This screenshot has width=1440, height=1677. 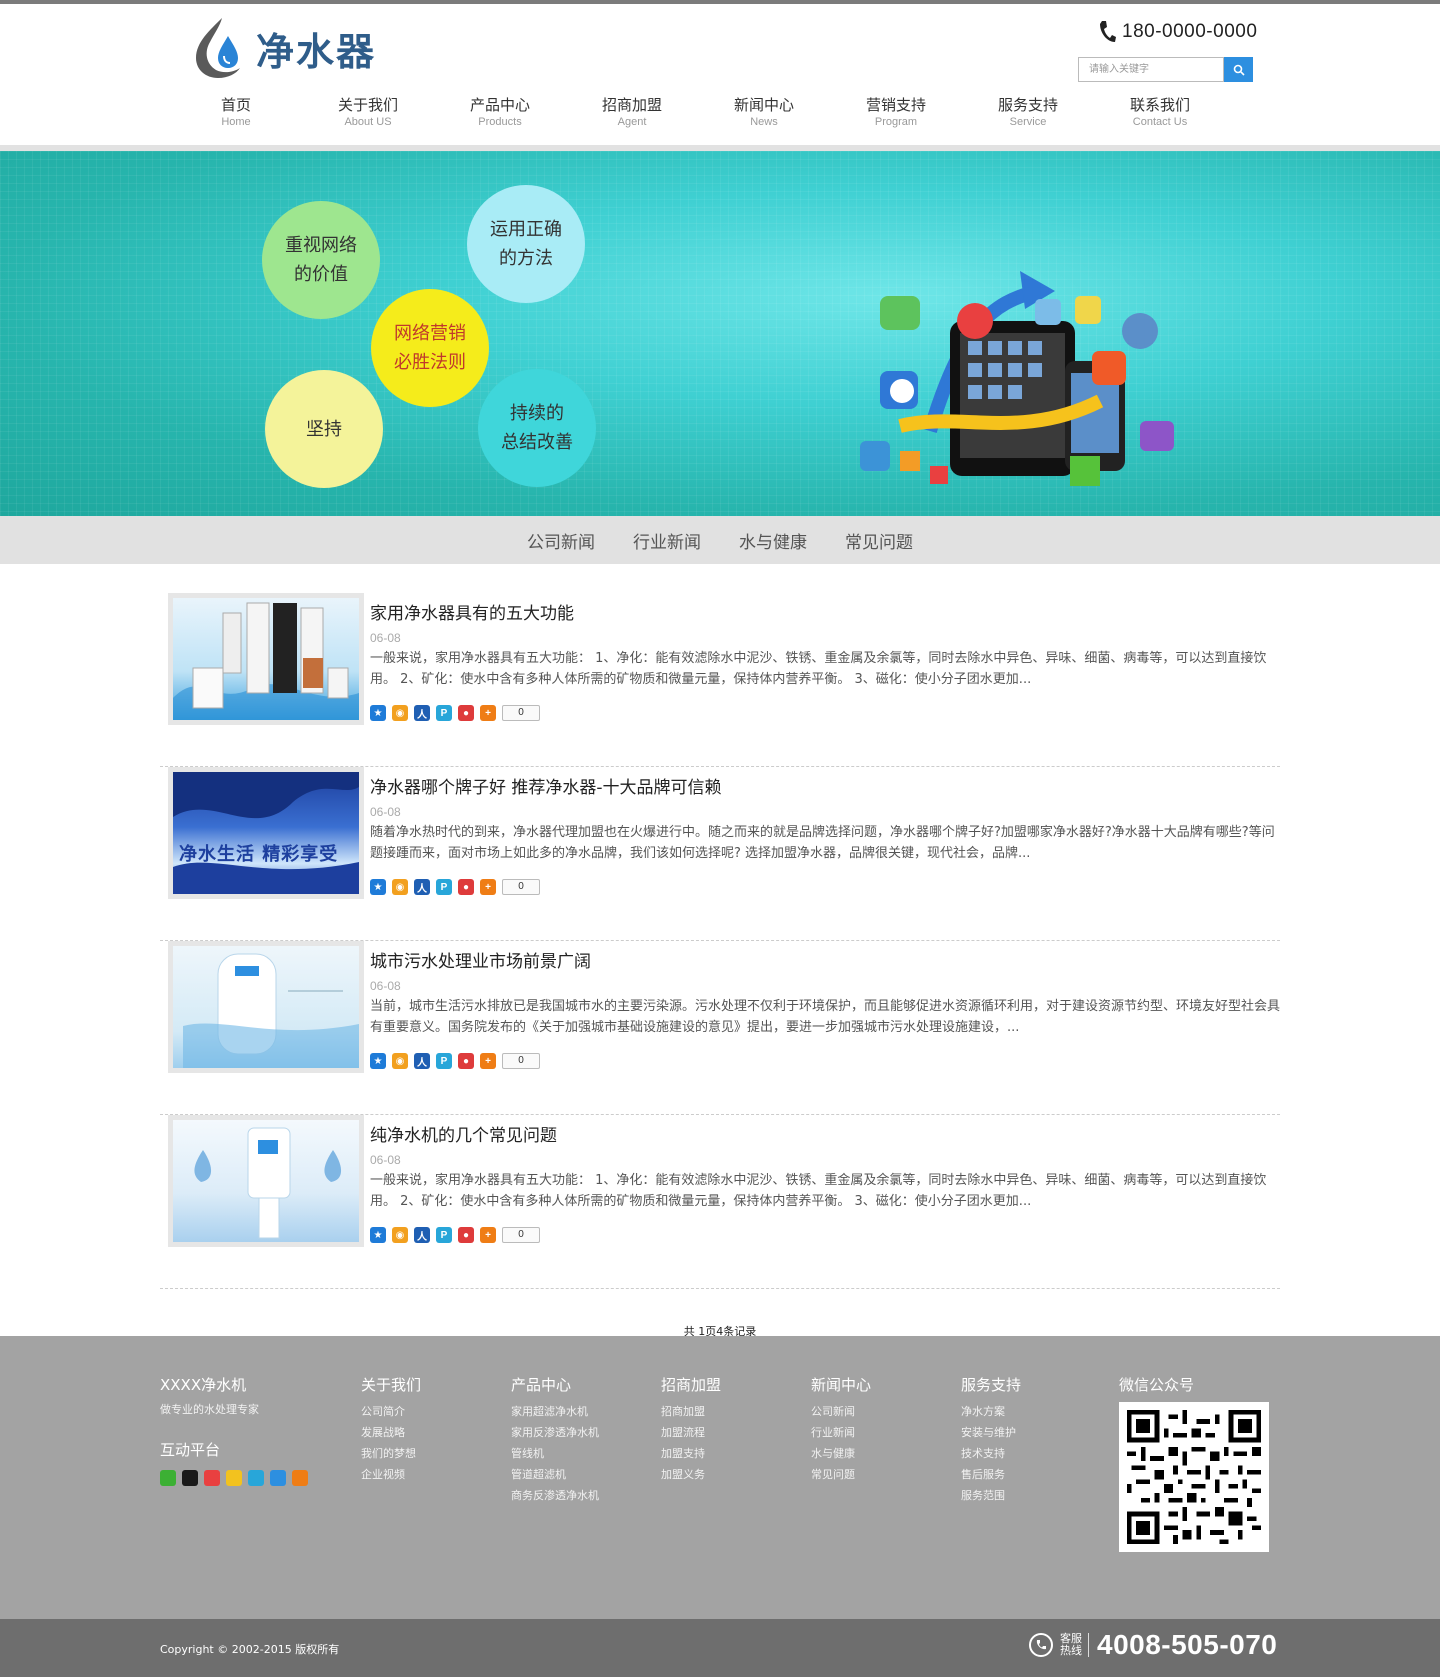 I want to click on site-logo: 净水器, so click(x=282, y=48).